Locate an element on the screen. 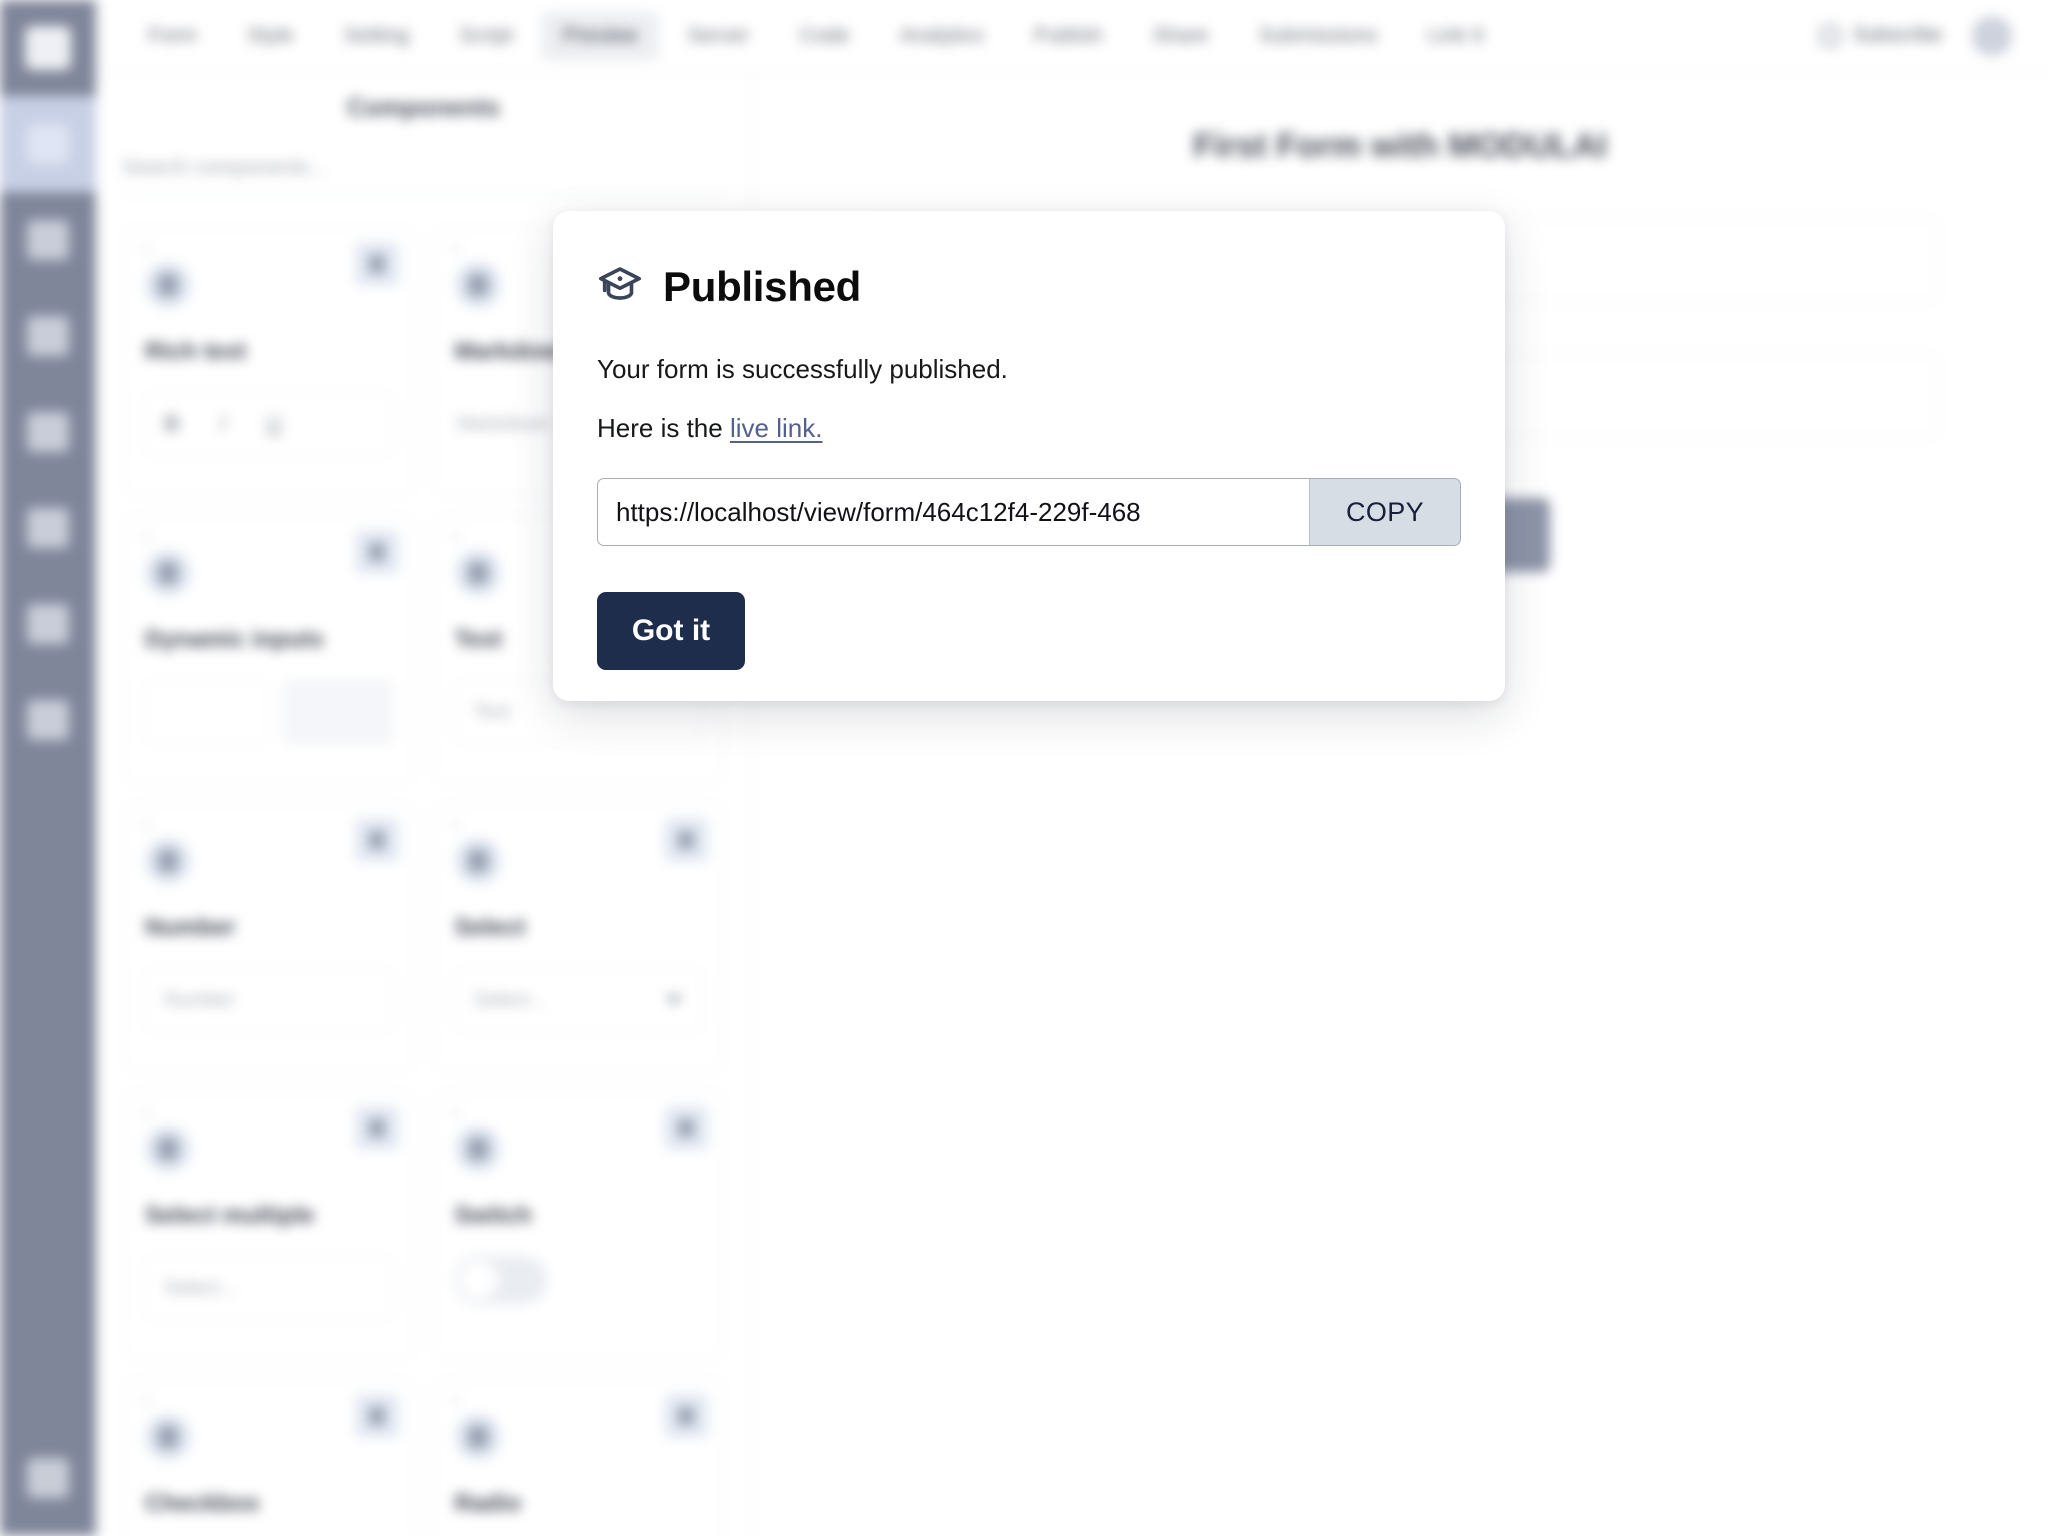  left-icon-rail is located at coordinates (48, 768).